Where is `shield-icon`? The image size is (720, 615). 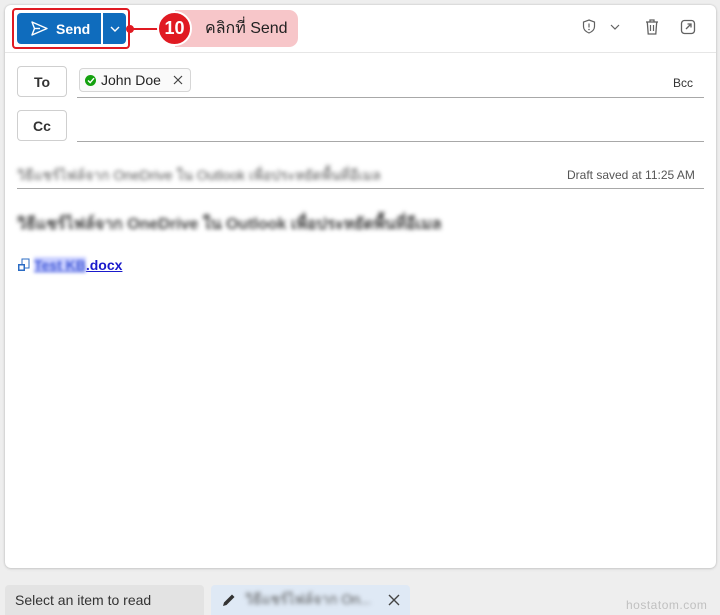
shield-icon is located at coordinates (589, 26).